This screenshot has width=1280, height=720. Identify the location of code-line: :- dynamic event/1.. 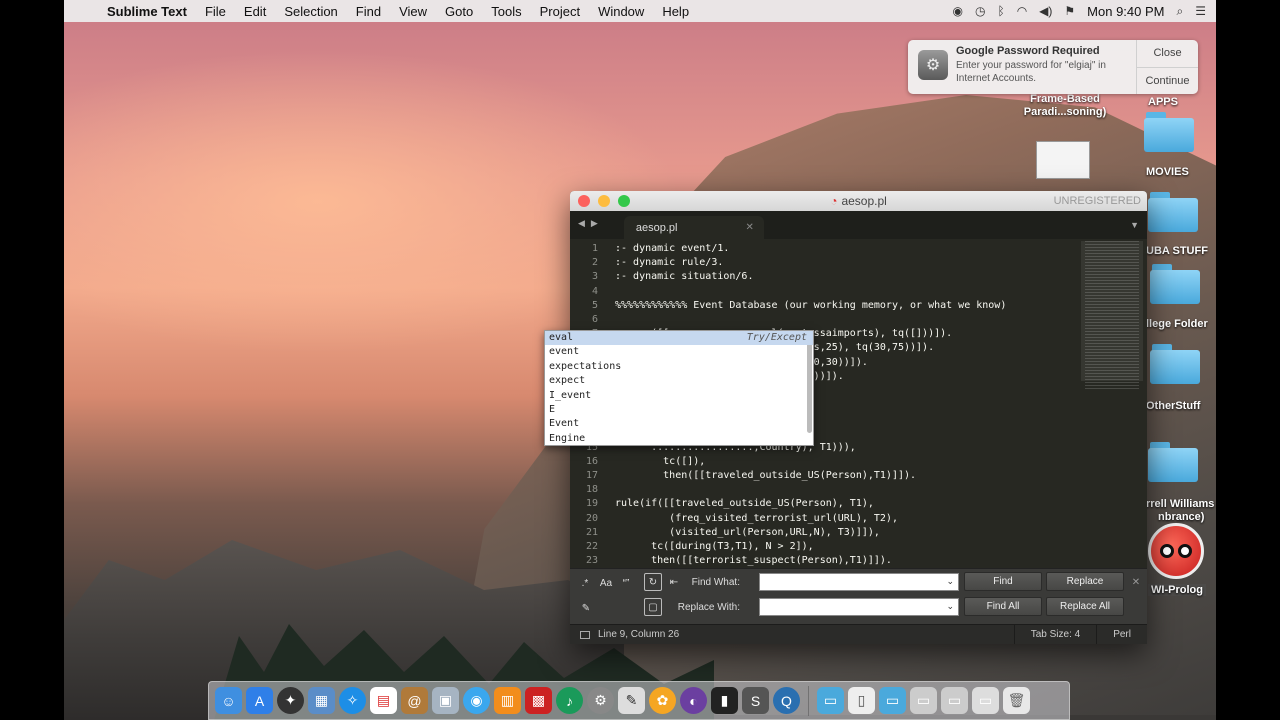
(845, 249).